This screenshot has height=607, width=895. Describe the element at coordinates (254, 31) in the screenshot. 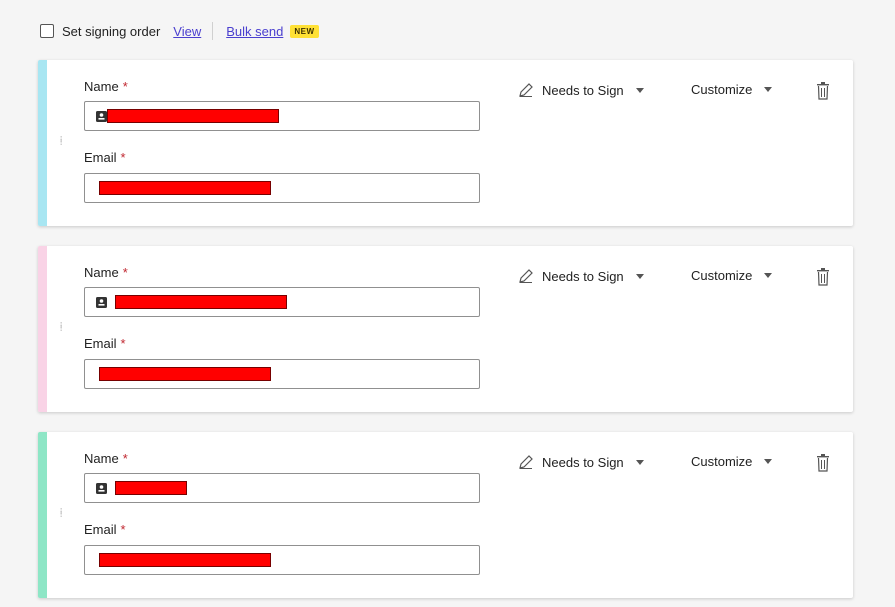

I see `bulk-send-link: Bulk send` at that location.